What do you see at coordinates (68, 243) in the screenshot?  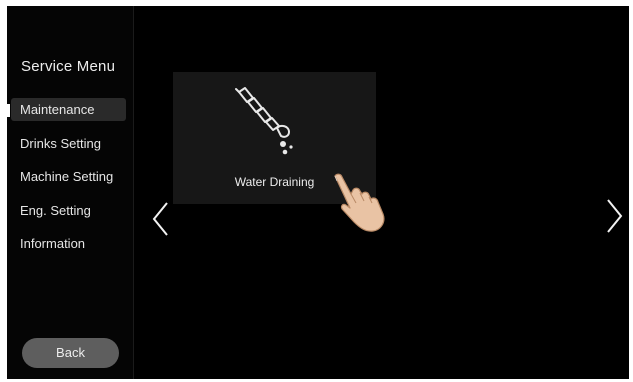 I see `sidebar-item-information: Information` at bounding box center [68, 243].